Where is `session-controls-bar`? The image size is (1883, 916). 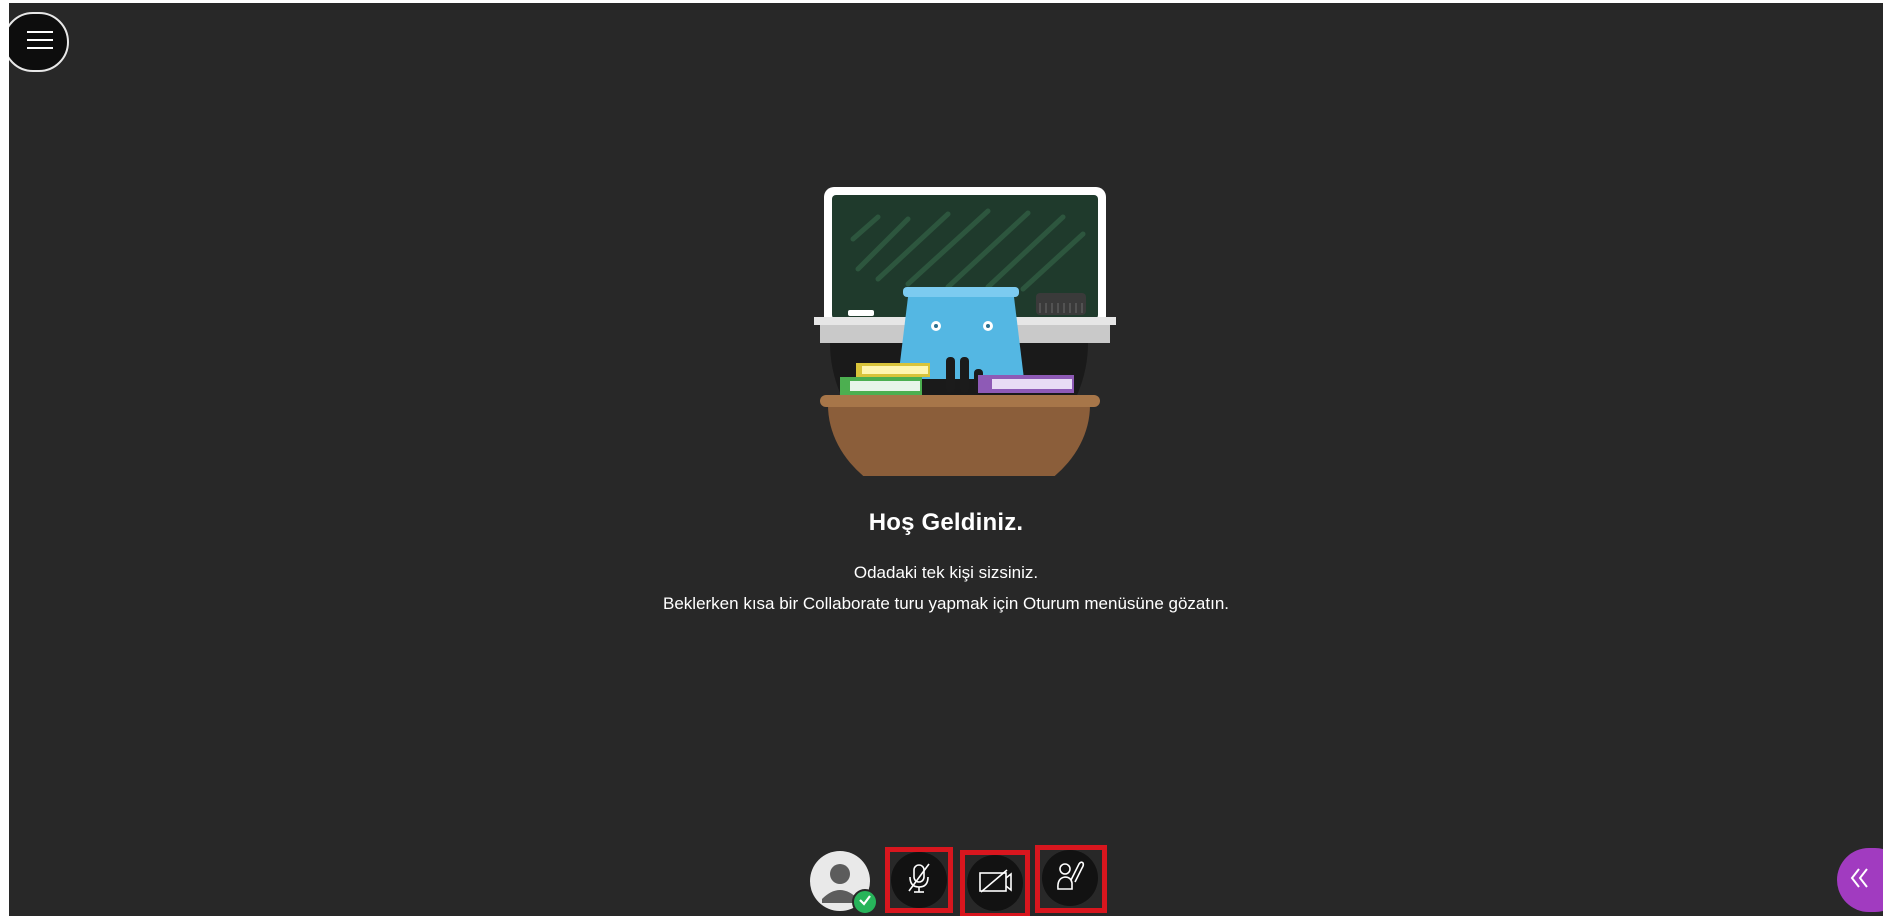 session-controls-bar is located at coordinates (946, 878).